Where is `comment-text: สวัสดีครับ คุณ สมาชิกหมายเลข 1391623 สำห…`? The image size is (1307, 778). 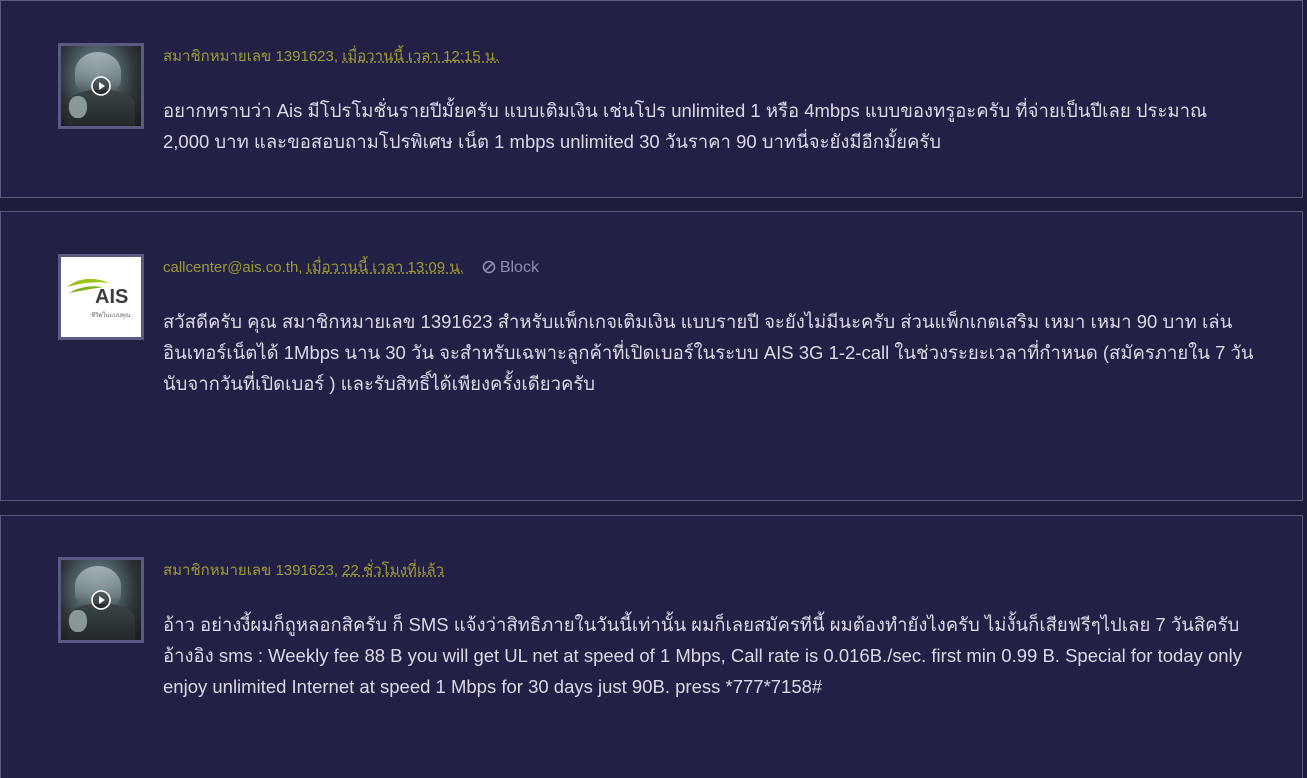 comment-text: สวัสดีครับ คุณ สมาชิกหมายเลข 1391623 สำห… is located at coordinates (708, 352).